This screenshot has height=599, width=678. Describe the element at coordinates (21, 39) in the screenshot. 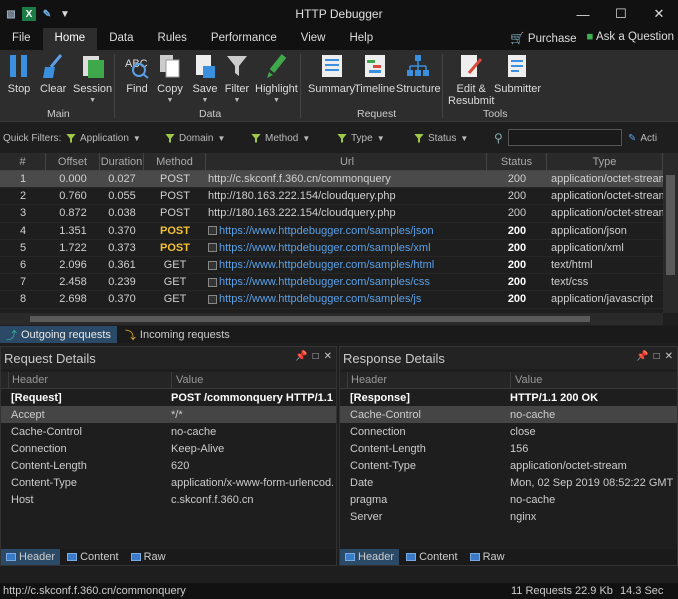

I see `tab-file: File` at that location.